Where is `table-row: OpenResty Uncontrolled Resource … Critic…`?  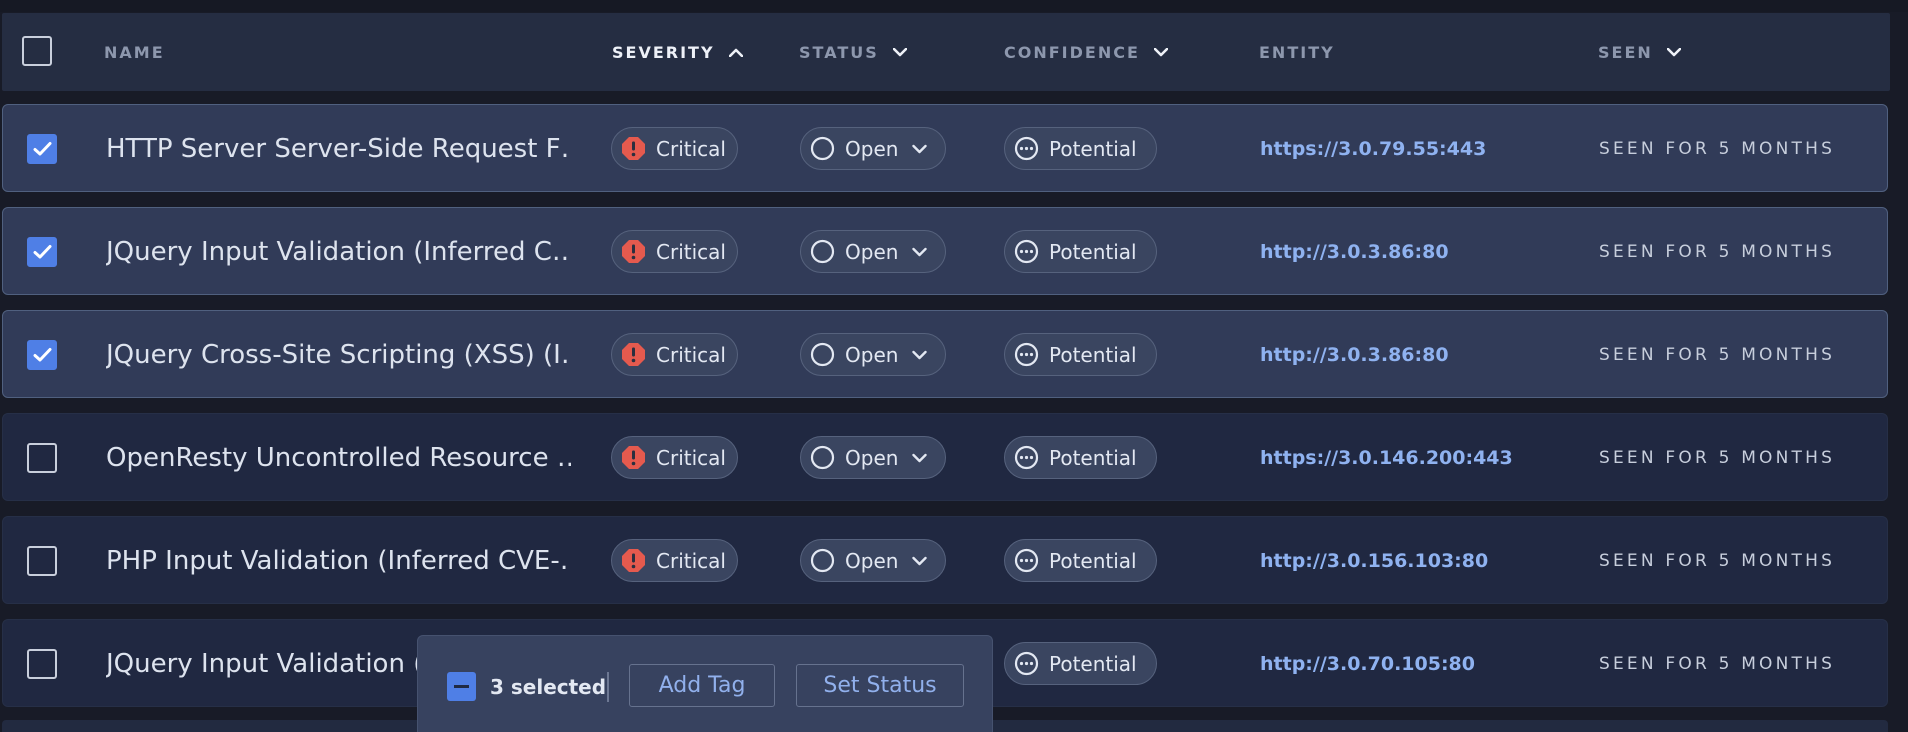
table-row: OpenResty Uncontrolled Resource … Critic… is located at coordinates (945, 457).